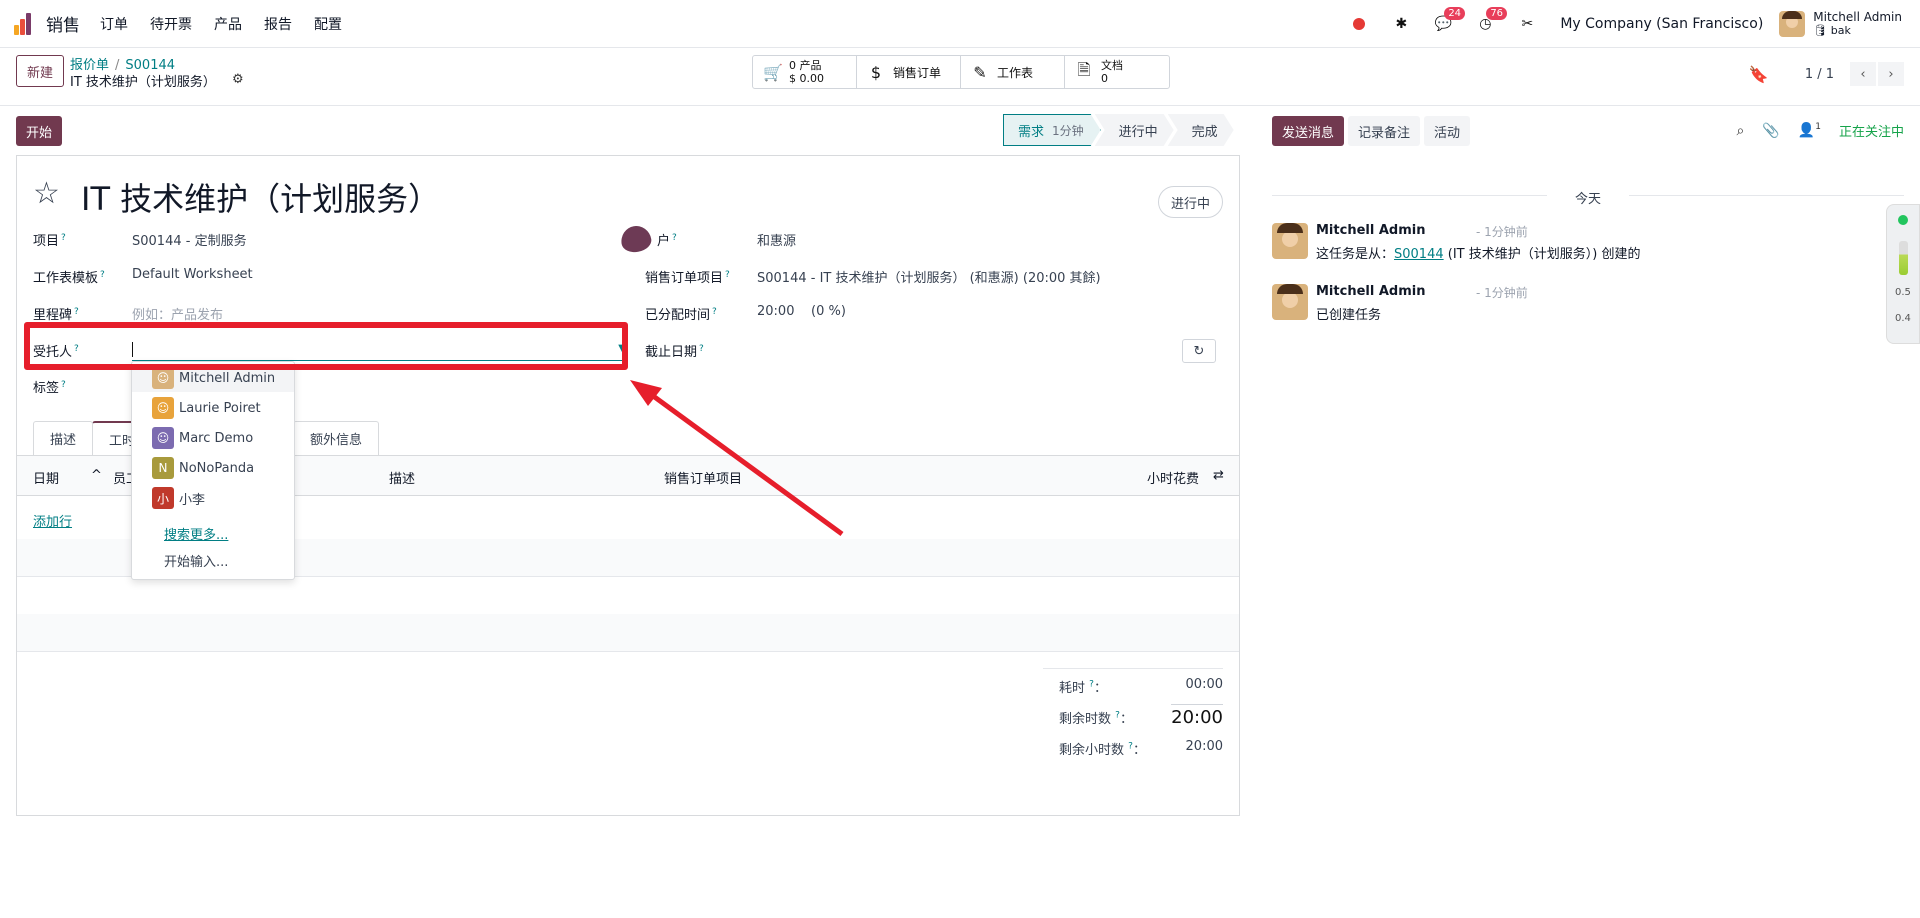 The image size is (1920, 918). Describe the element at coordinates (69, 277) in the screenshot. I see `worksheet-label: 工作表模板?` at that location.